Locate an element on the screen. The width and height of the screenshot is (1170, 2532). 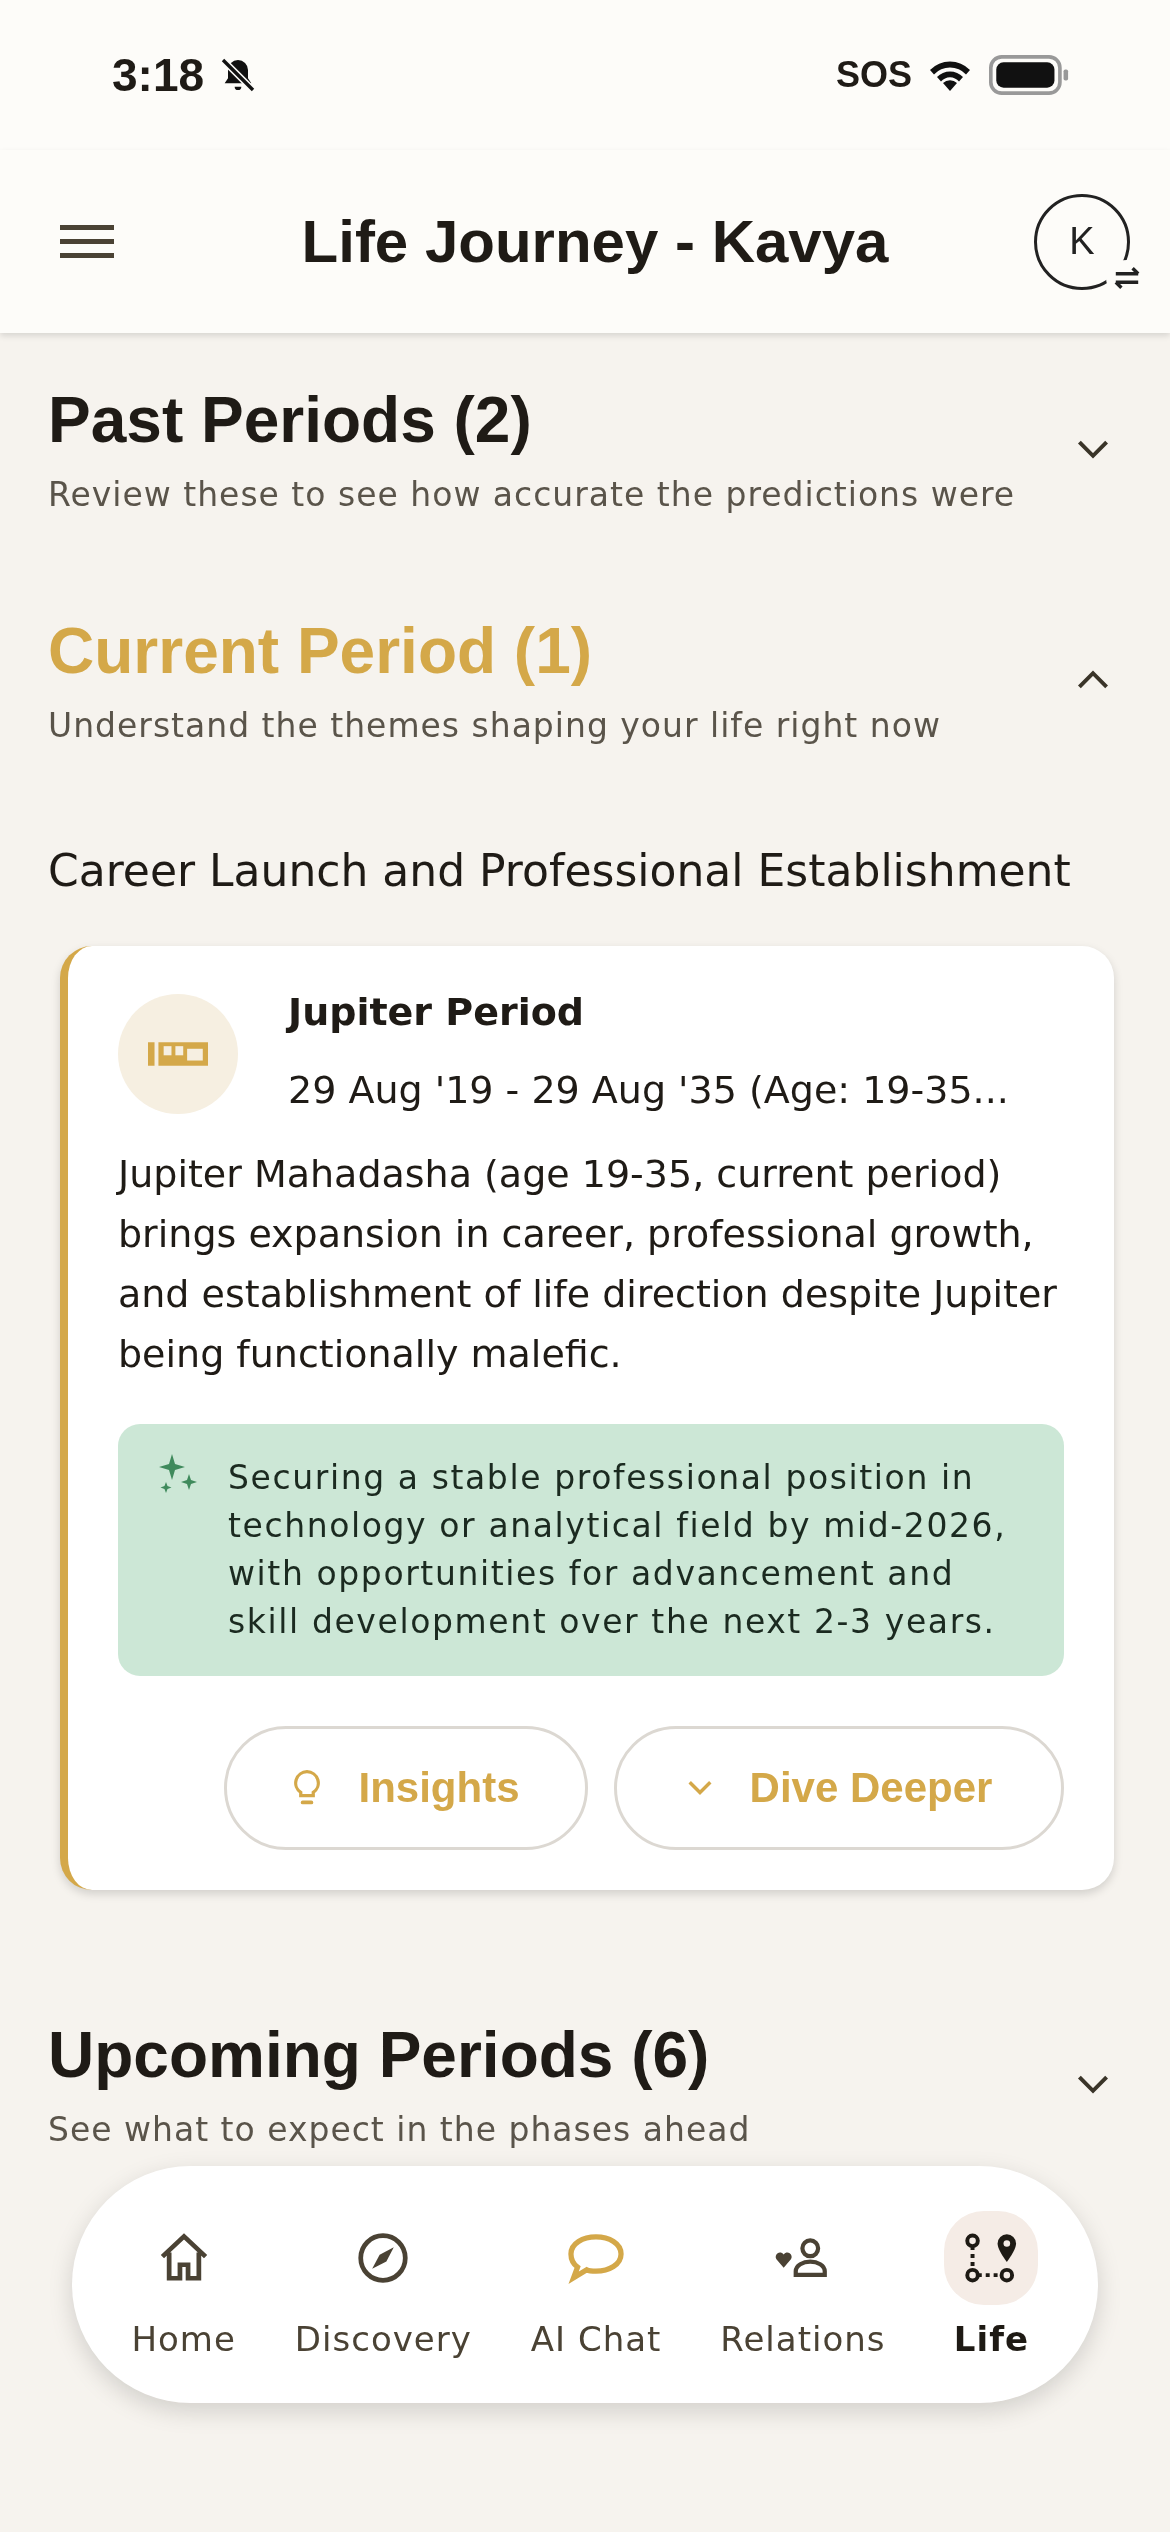
page-title: Life Journey - Kavya is located at coordinates (595, 241).